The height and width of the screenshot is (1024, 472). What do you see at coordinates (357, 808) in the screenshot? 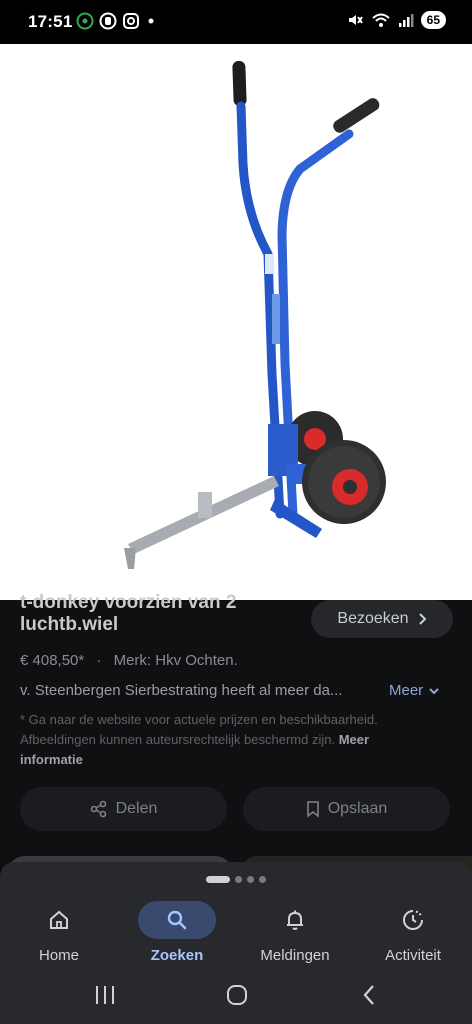
I see `save-label: Opslaan` at bounding box center [357, 808].